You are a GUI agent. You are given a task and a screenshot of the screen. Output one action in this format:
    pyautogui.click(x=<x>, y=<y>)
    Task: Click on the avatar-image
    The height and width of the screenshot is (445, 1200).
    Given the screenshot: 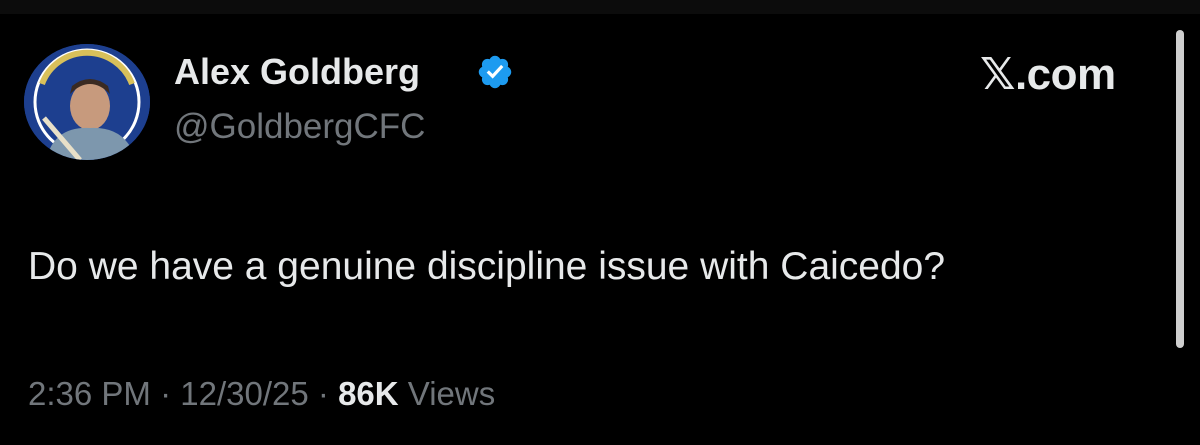 What is the action you would take?
    pyautogui.click(x=87, y=102)
    